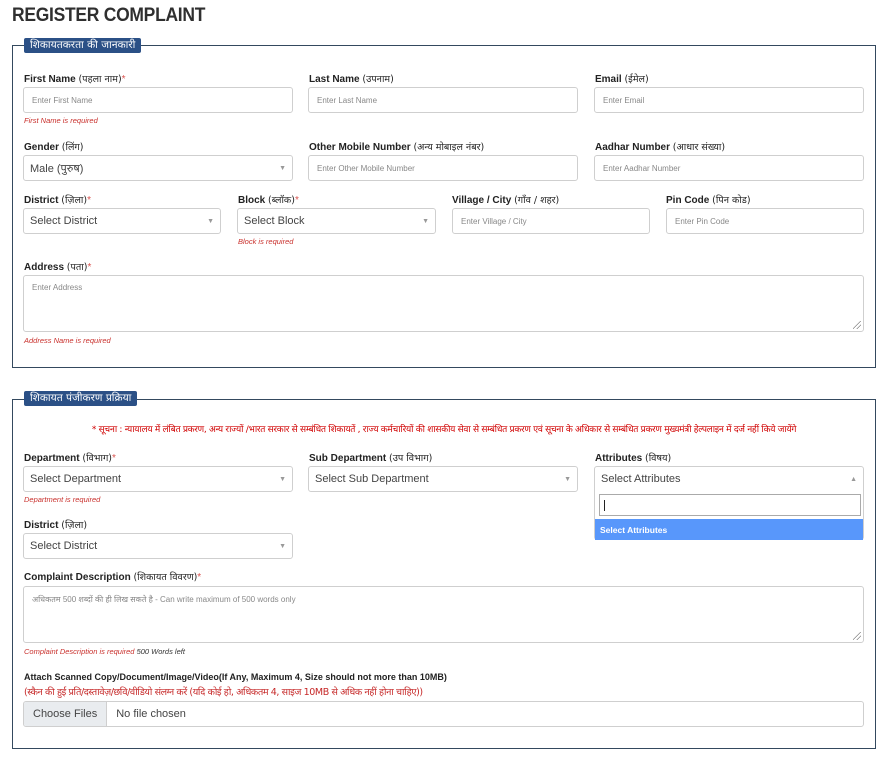 The width and height of the screenshot is (881, 757). I want to click on gender-label-hi: (लिंग), so click(72, 147).